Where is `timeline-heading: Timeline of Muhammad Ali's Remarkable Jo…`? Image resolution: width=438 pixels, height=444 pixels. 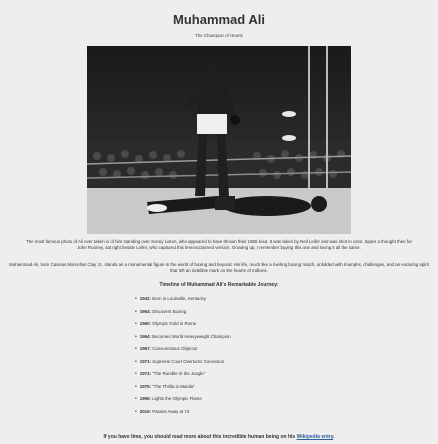 timeline-heading: Timeline of Muhammad Ali's Remarkable Jo… is located at coordinates (219, 285).